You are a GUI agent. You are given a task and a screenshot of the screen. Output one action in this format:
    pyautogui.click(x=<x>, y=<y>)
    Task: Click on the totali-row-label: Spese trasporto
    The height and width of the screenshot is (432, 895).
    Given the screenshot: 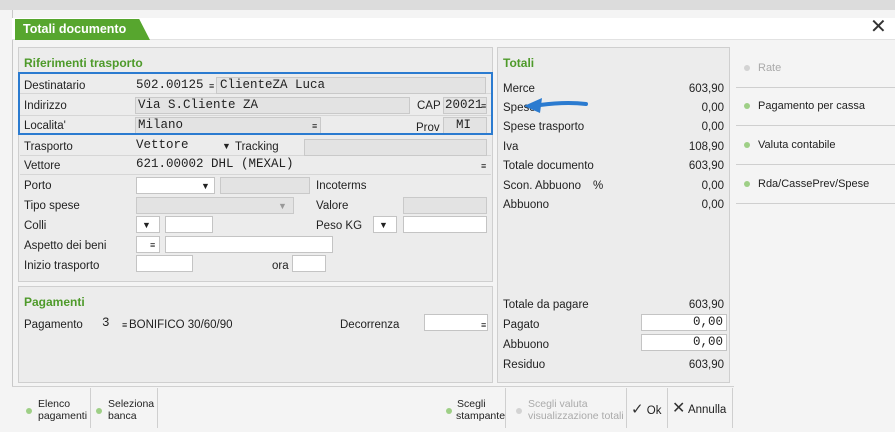 What is the action you would take?
    pyautogui.click(x=544, y=127)
    